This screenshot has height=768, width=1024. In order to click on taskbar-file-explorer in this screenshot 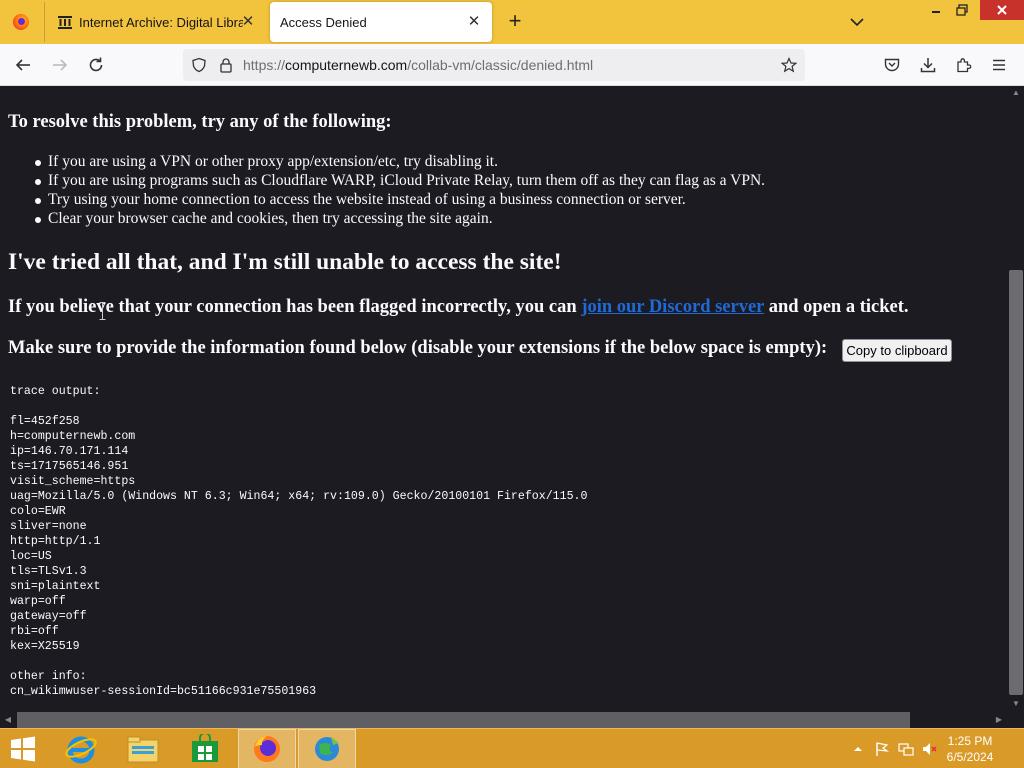, I will do `click(143, 748)`.